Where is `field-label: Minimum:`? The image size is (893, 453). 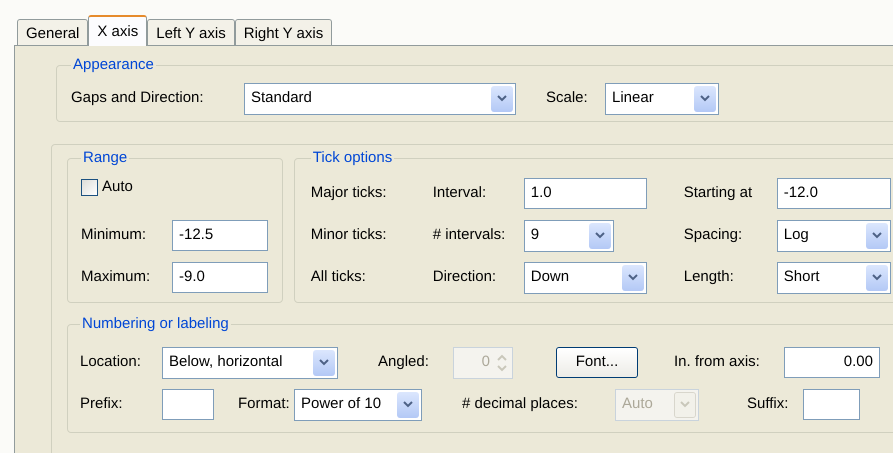
field-label: Minimum: is located at coordinates (114, 235).